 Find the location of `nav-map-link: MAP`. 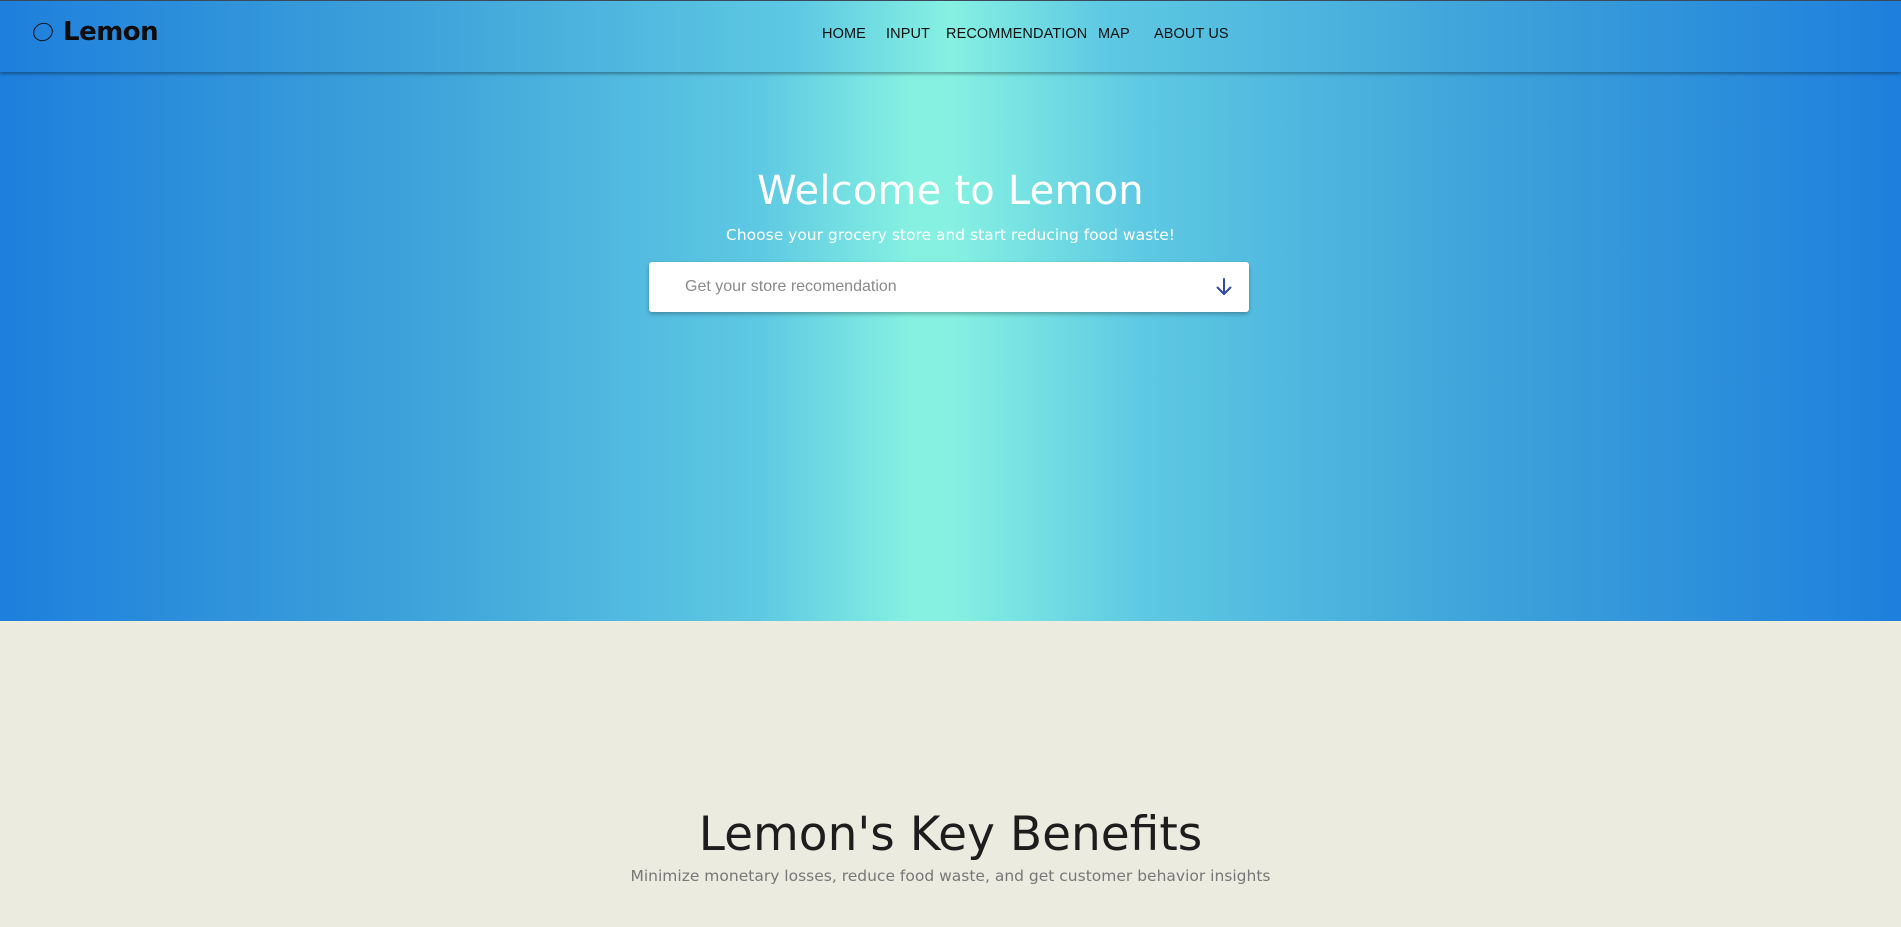

nav-map-link: MAP is located at coordinates (1114, 34).